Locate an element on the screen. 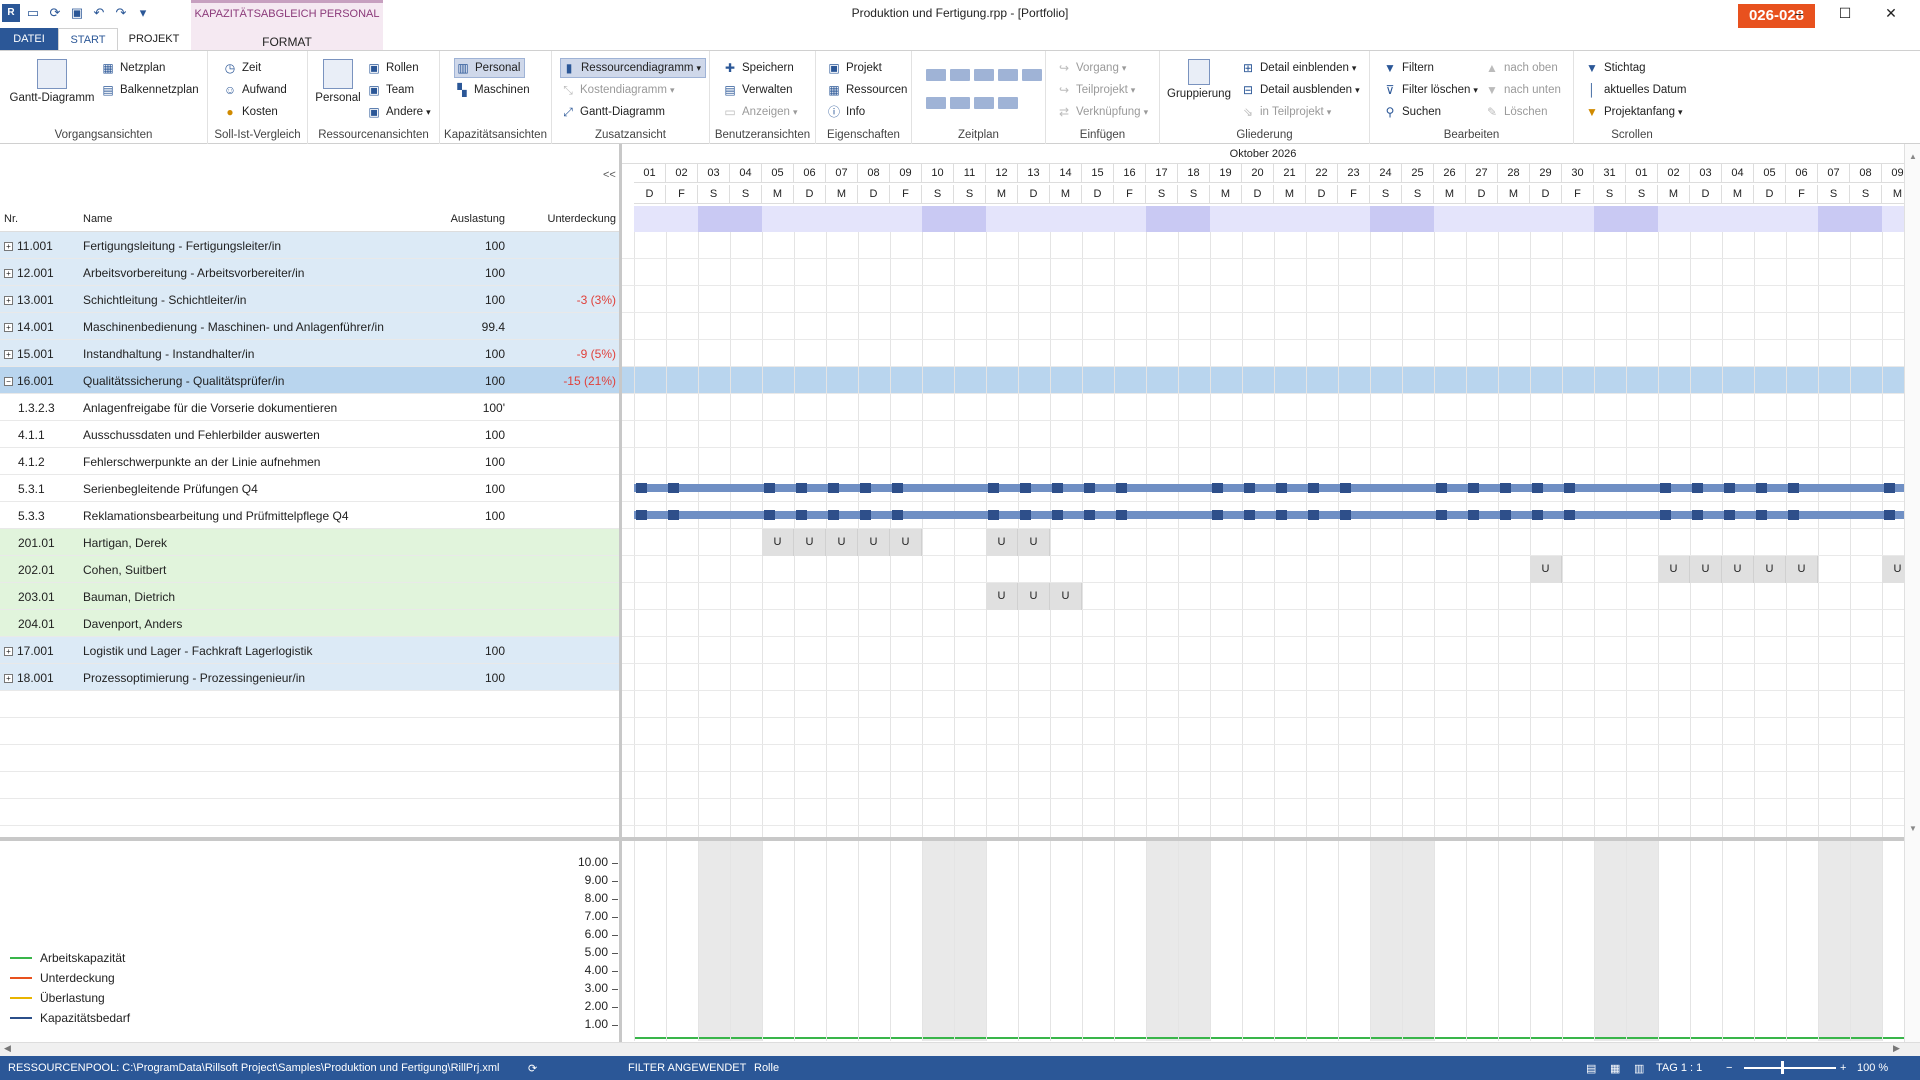  balkennetzplan-button: ▤ Balkennetzplan is located at coordinates (149, 90).